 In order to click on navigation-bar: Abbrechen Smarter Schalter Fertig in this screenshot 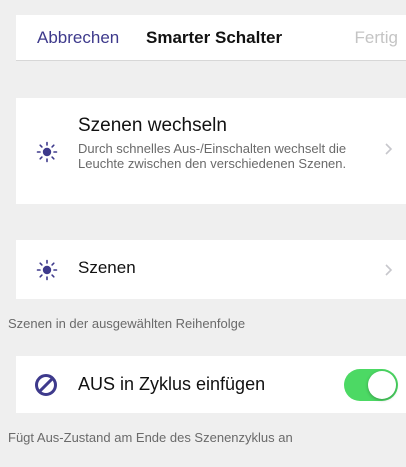, I will do `click(211, 38)`.